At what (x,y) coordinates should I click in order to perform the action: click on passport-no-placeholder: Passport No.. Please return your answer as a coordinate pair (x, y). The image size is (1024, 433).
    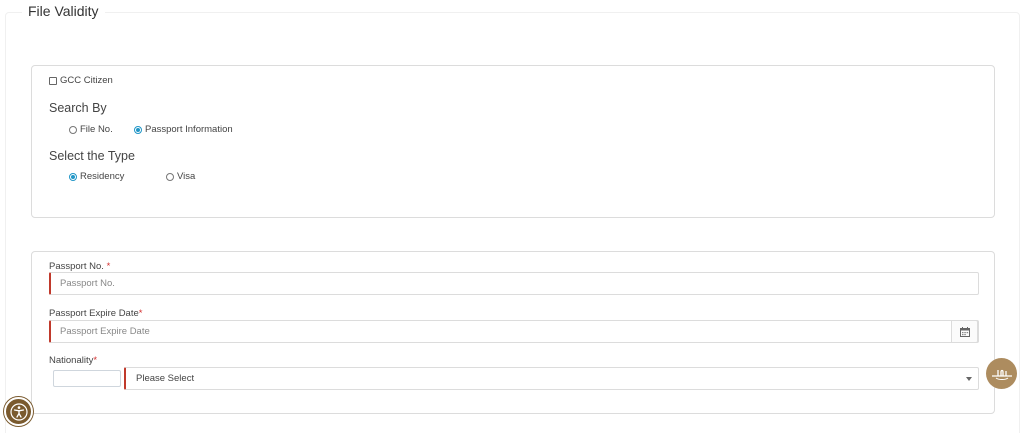
    Looking at the image, I should click on (87, 283).